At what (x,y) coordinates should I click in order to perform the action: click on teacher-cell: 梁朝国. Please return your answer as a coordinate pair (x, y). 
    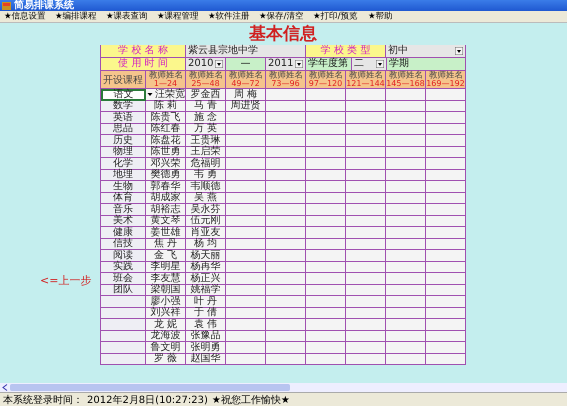
    Looking at the image, I should click on (166, 290).